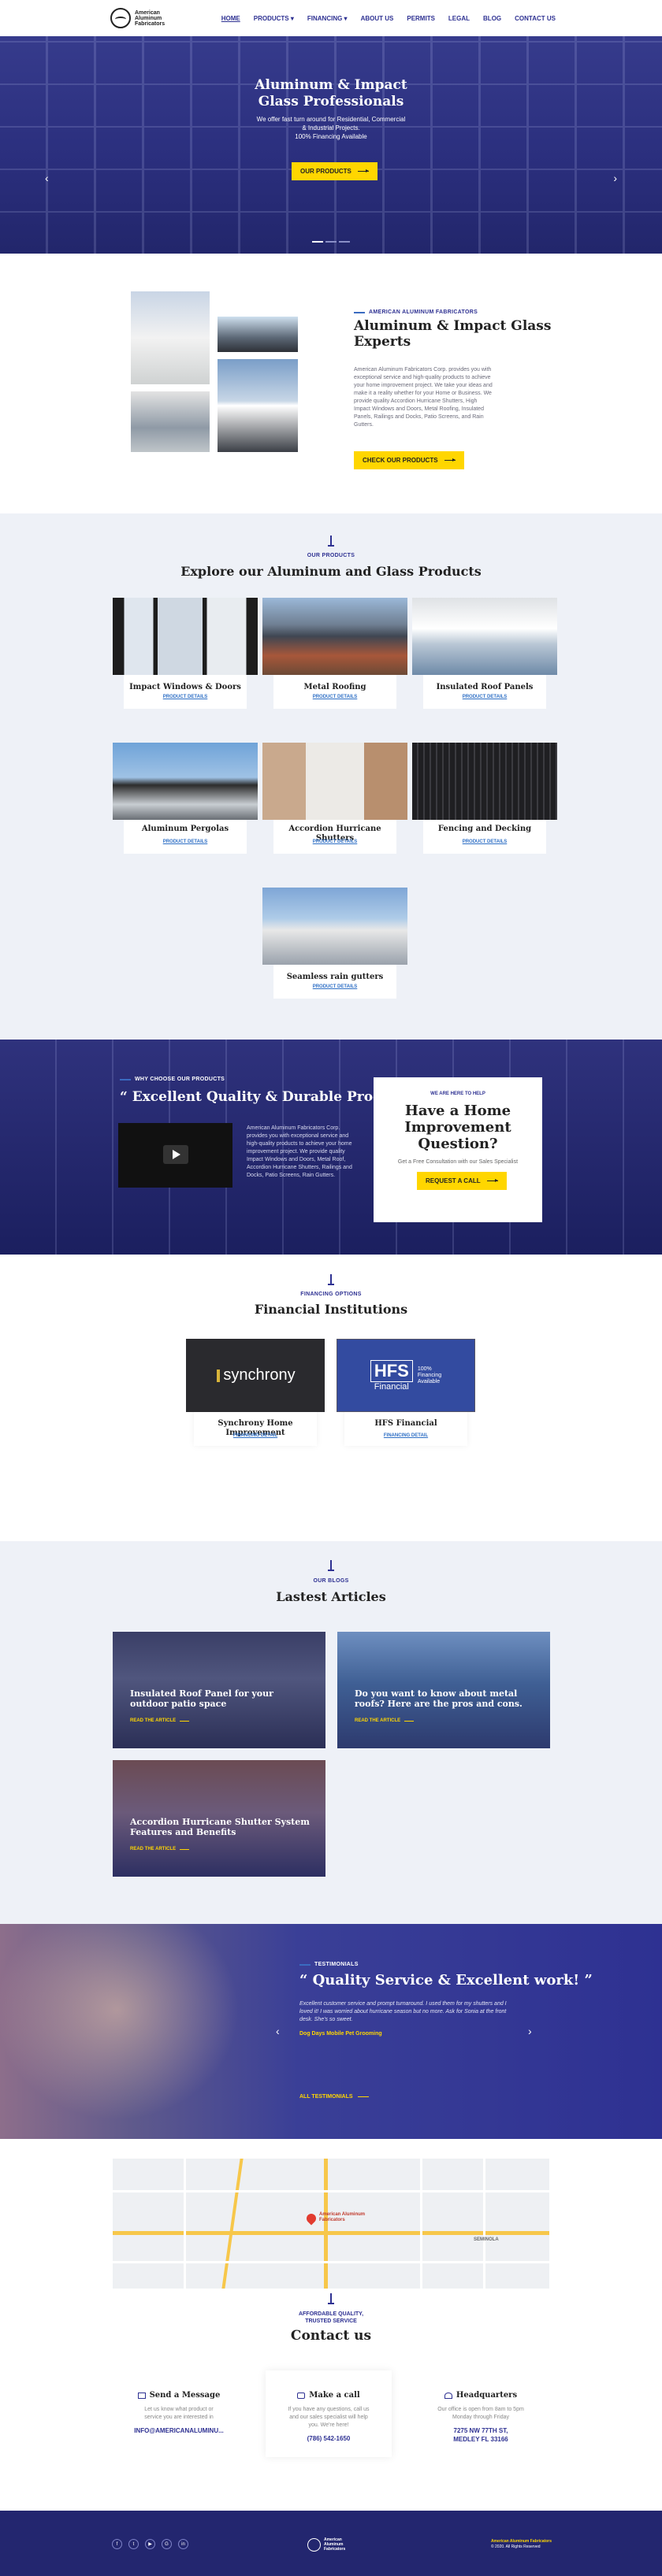 This screenshot has width=662, height=2576. What do you see at coordinates (448, 2395) in the screenshot?
I see `location-icon` at bounding box center [448, 2395].